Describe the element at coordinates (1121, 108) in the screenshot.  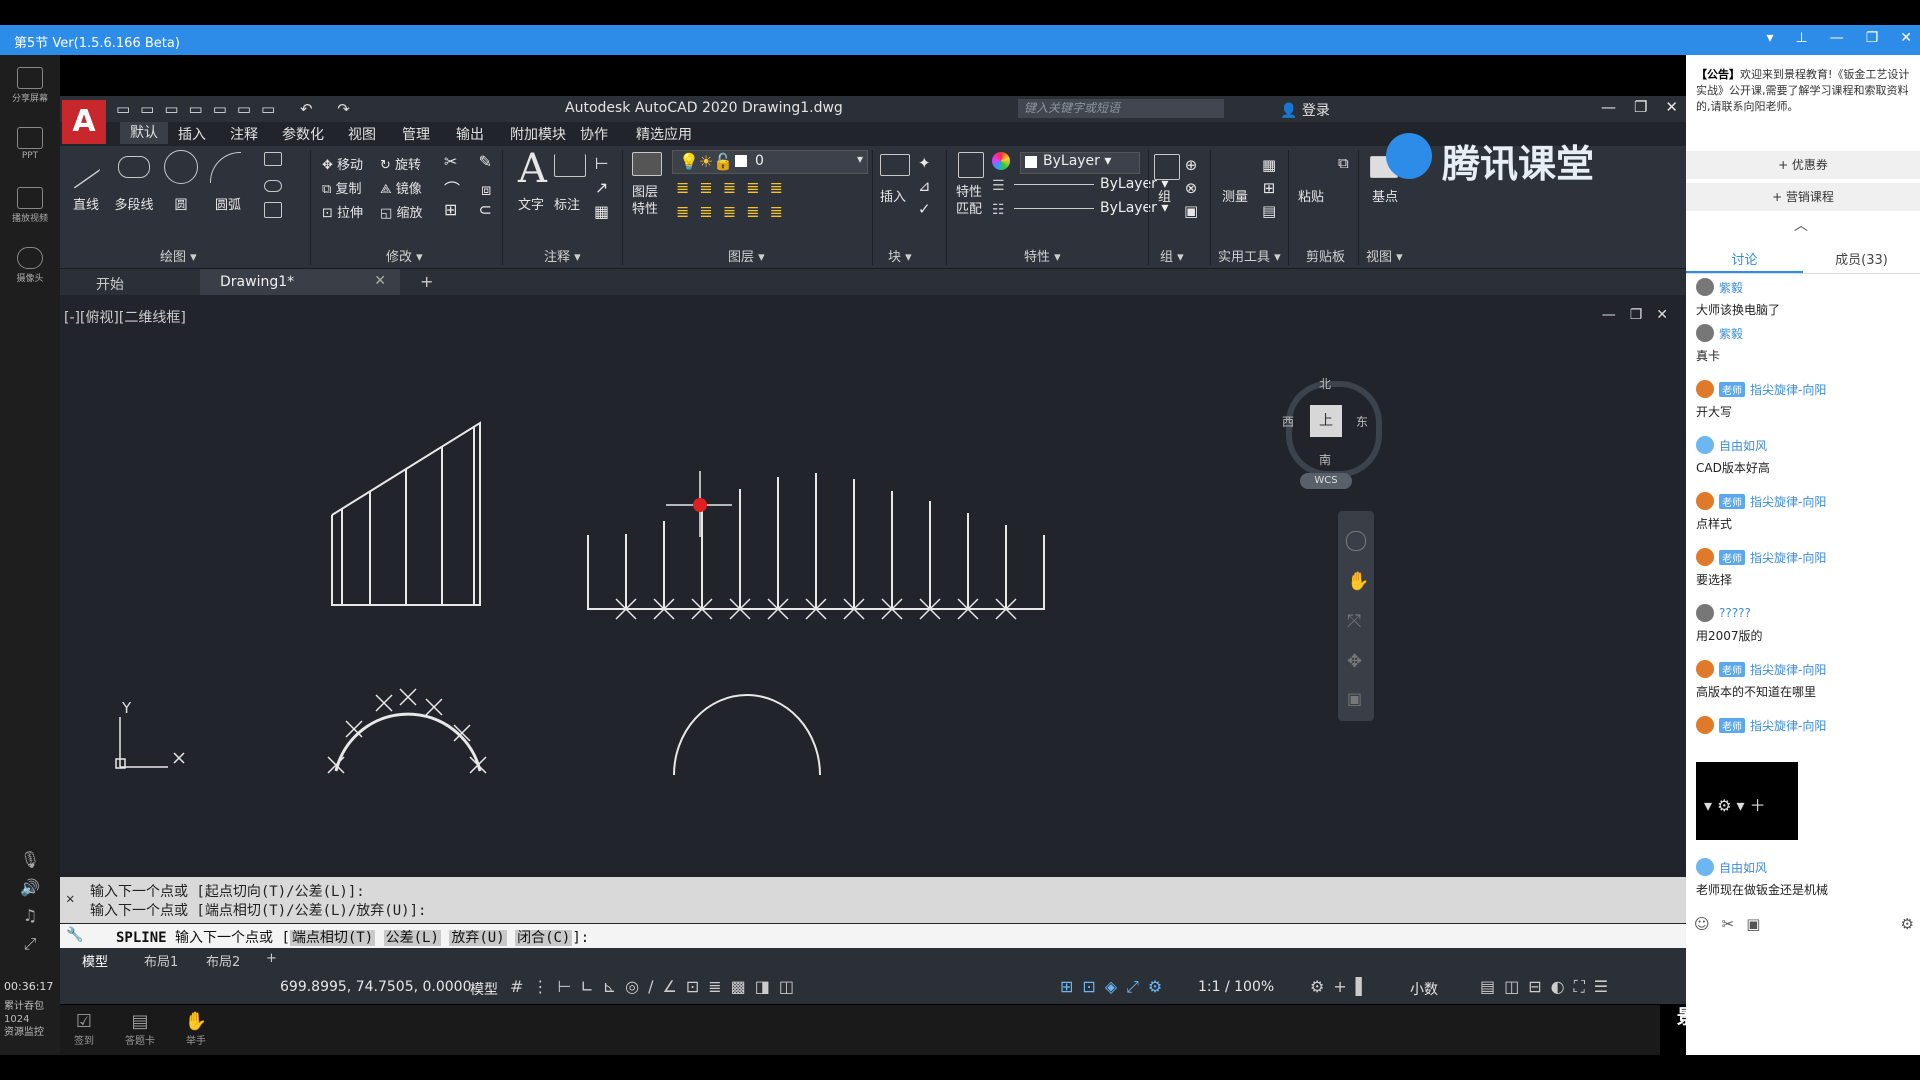
I see `search-input: 键入关键字或短语` at that location.